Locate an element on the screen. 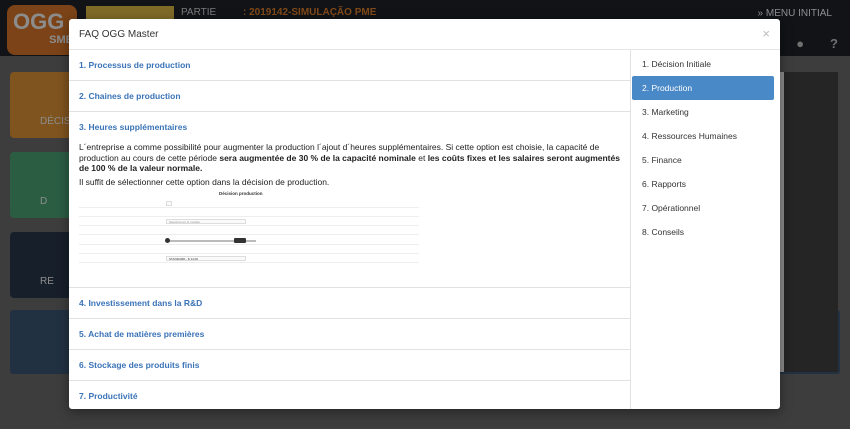 This screenshot has width=850, height=429. modal-header: FAQ OGG Master × is located at coordinates (424, 34).